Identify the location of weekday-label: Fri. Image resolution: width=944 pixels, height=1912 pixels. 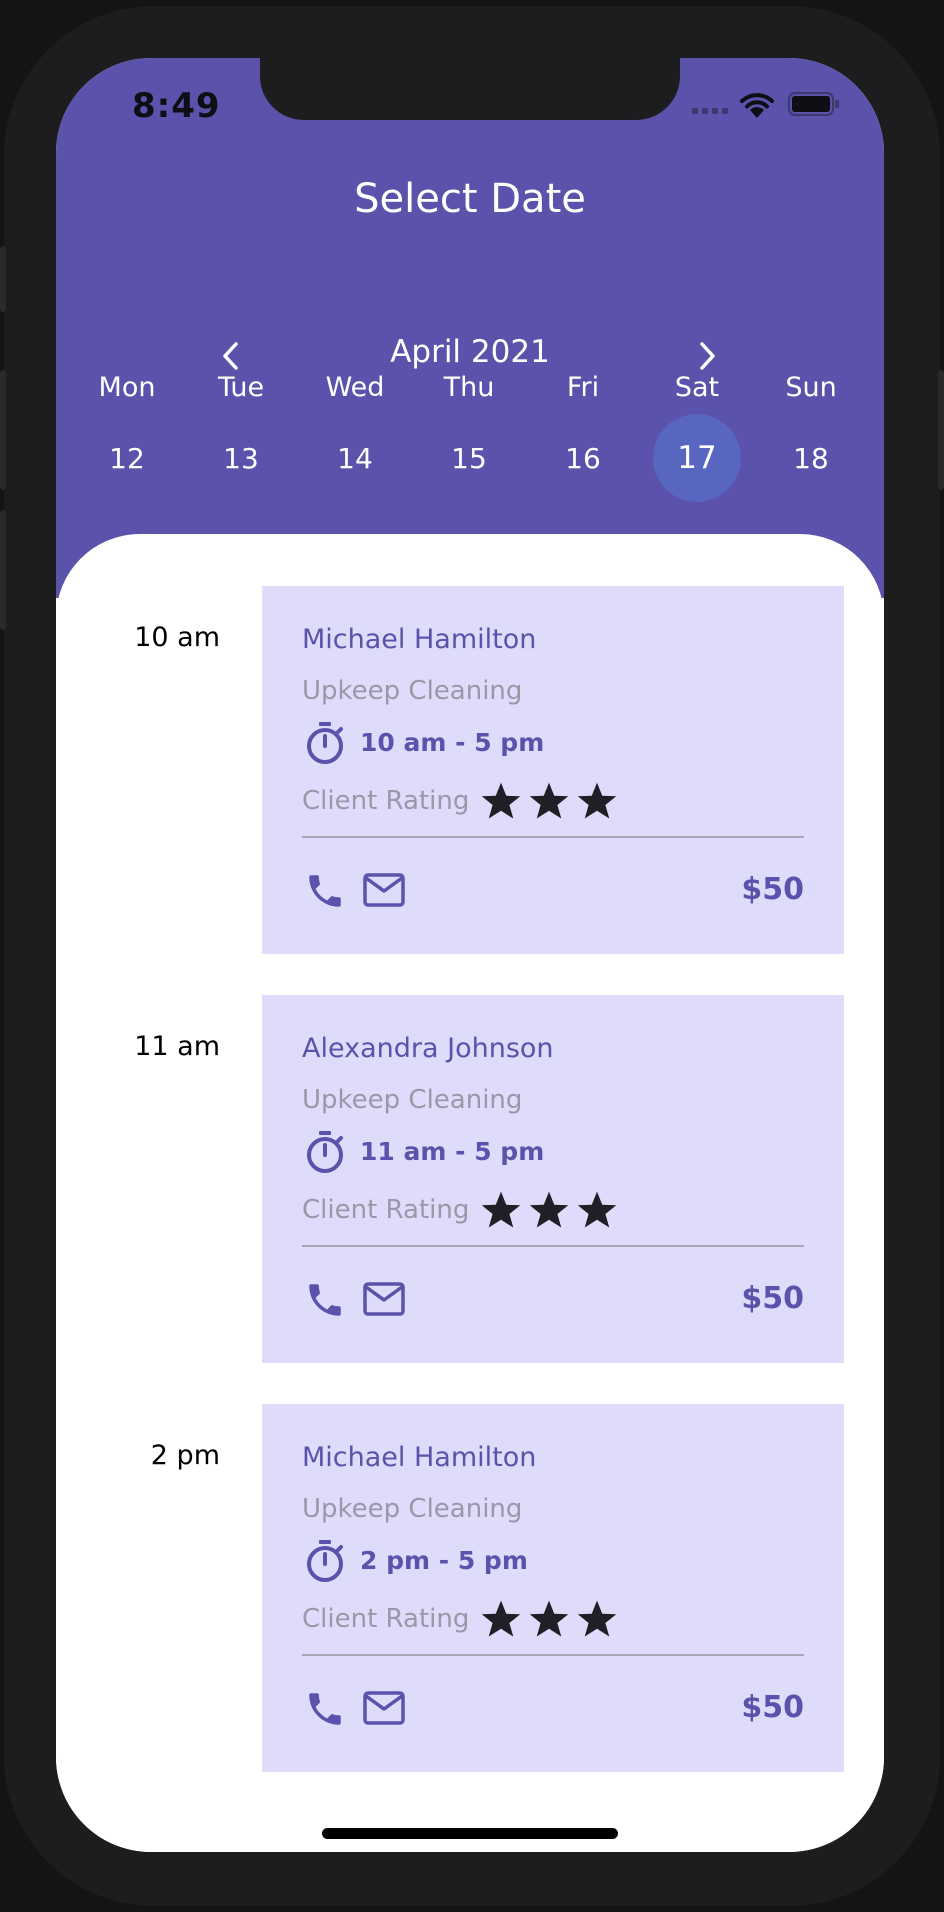
(583, 387).